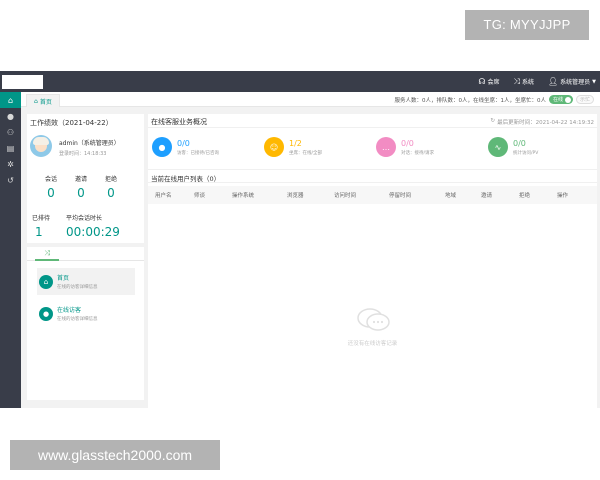 This screenshot has width=600, height=480. Describe the element at coordinates (306, 153) in the screenshot. I see `metric-label: 坐席：在线/全部` at that location.